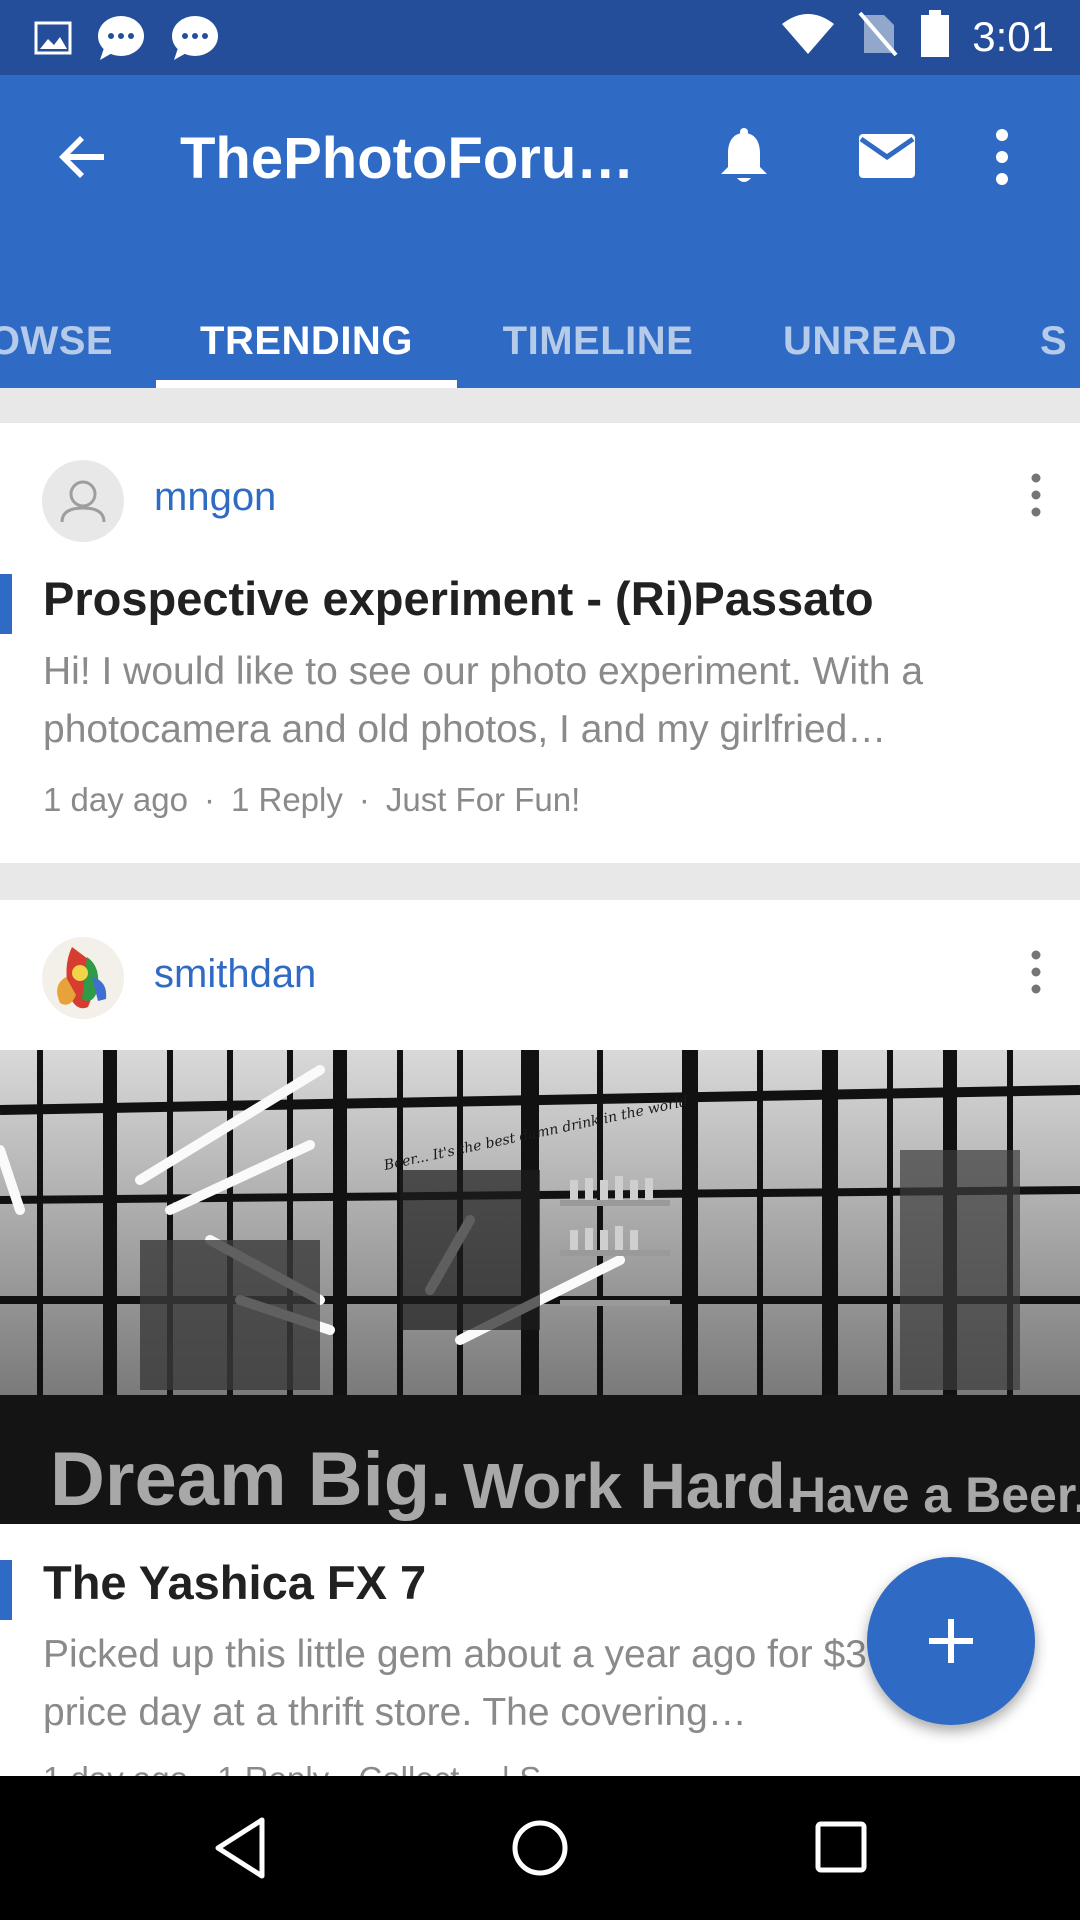  What do you see at coordinates (306, 341) in the screenshot?
I see `tab-trending: TRENDING` at bounding box center [306, 341].